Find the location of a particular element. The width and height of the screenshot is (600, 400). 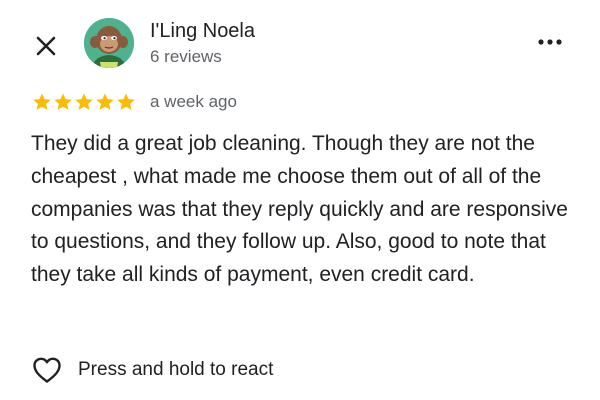

avatar-image is located at coordinates (109, 43).